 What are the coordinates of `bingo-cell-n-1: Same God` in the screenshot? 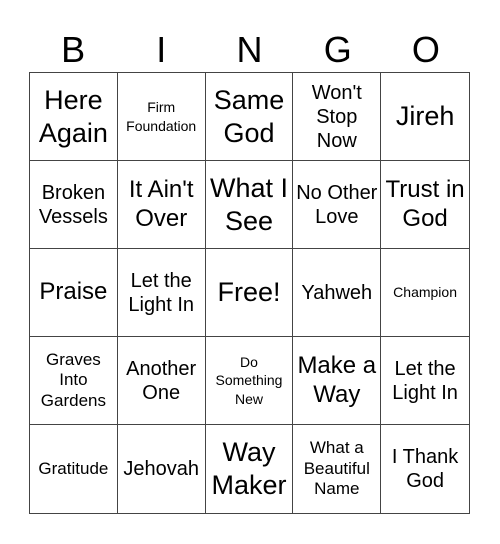 It's located at (249, 117).